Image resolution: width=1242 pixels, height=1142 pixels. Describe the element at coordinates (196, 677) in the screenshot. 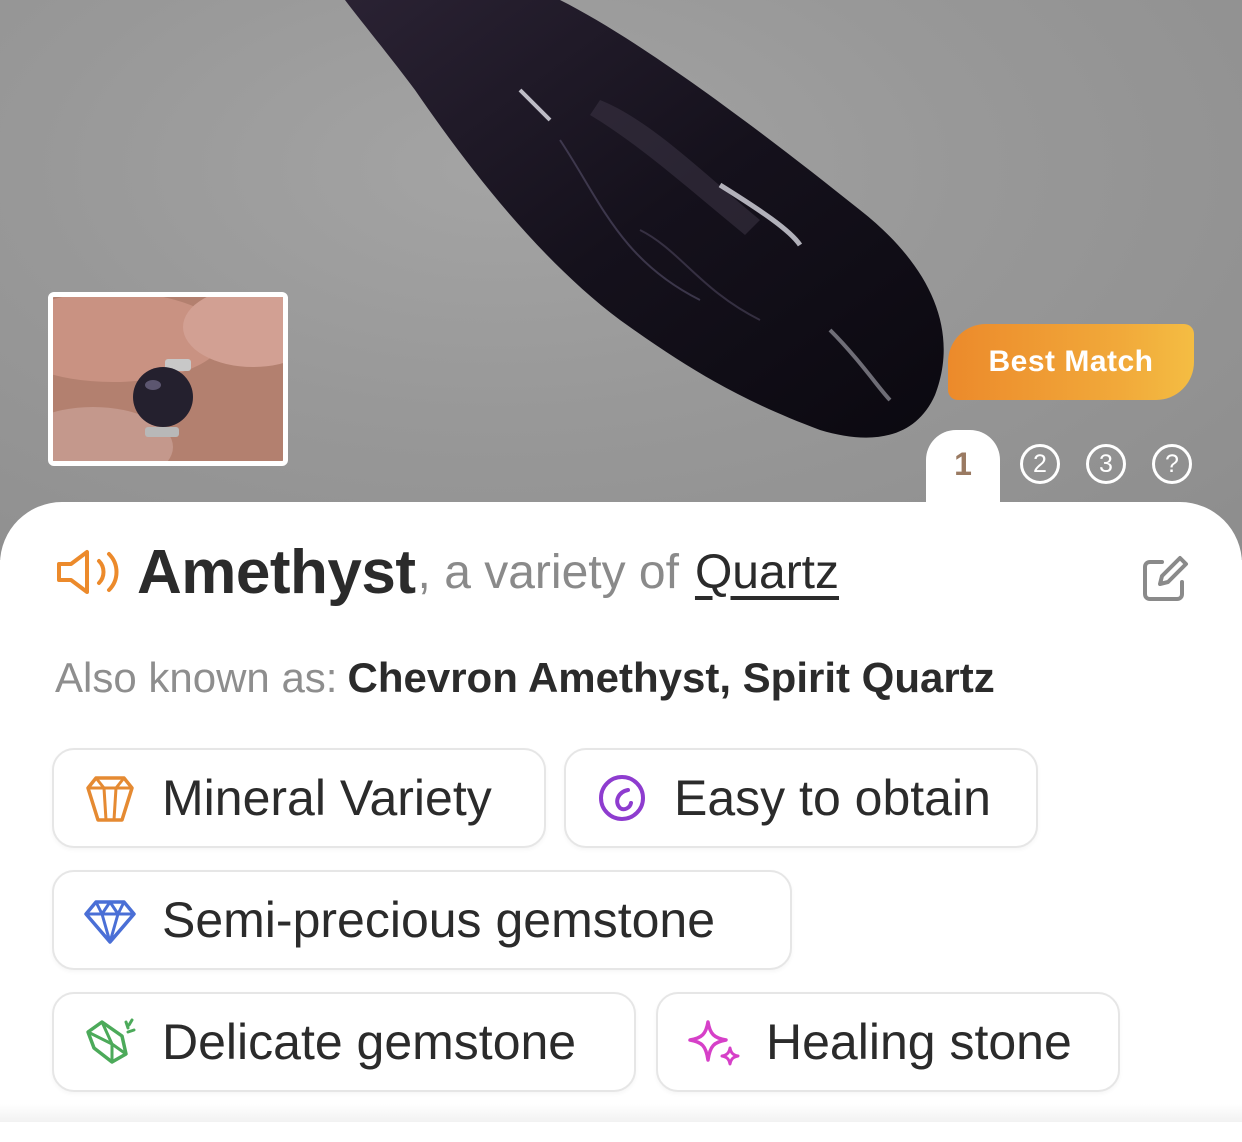

I see `aka-label: Also known as:` at that location.